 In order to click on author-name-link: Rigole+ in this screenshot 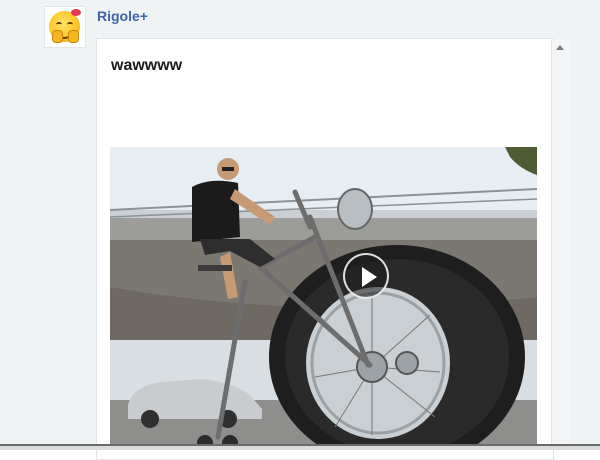, I will do `click(122, 16)`.